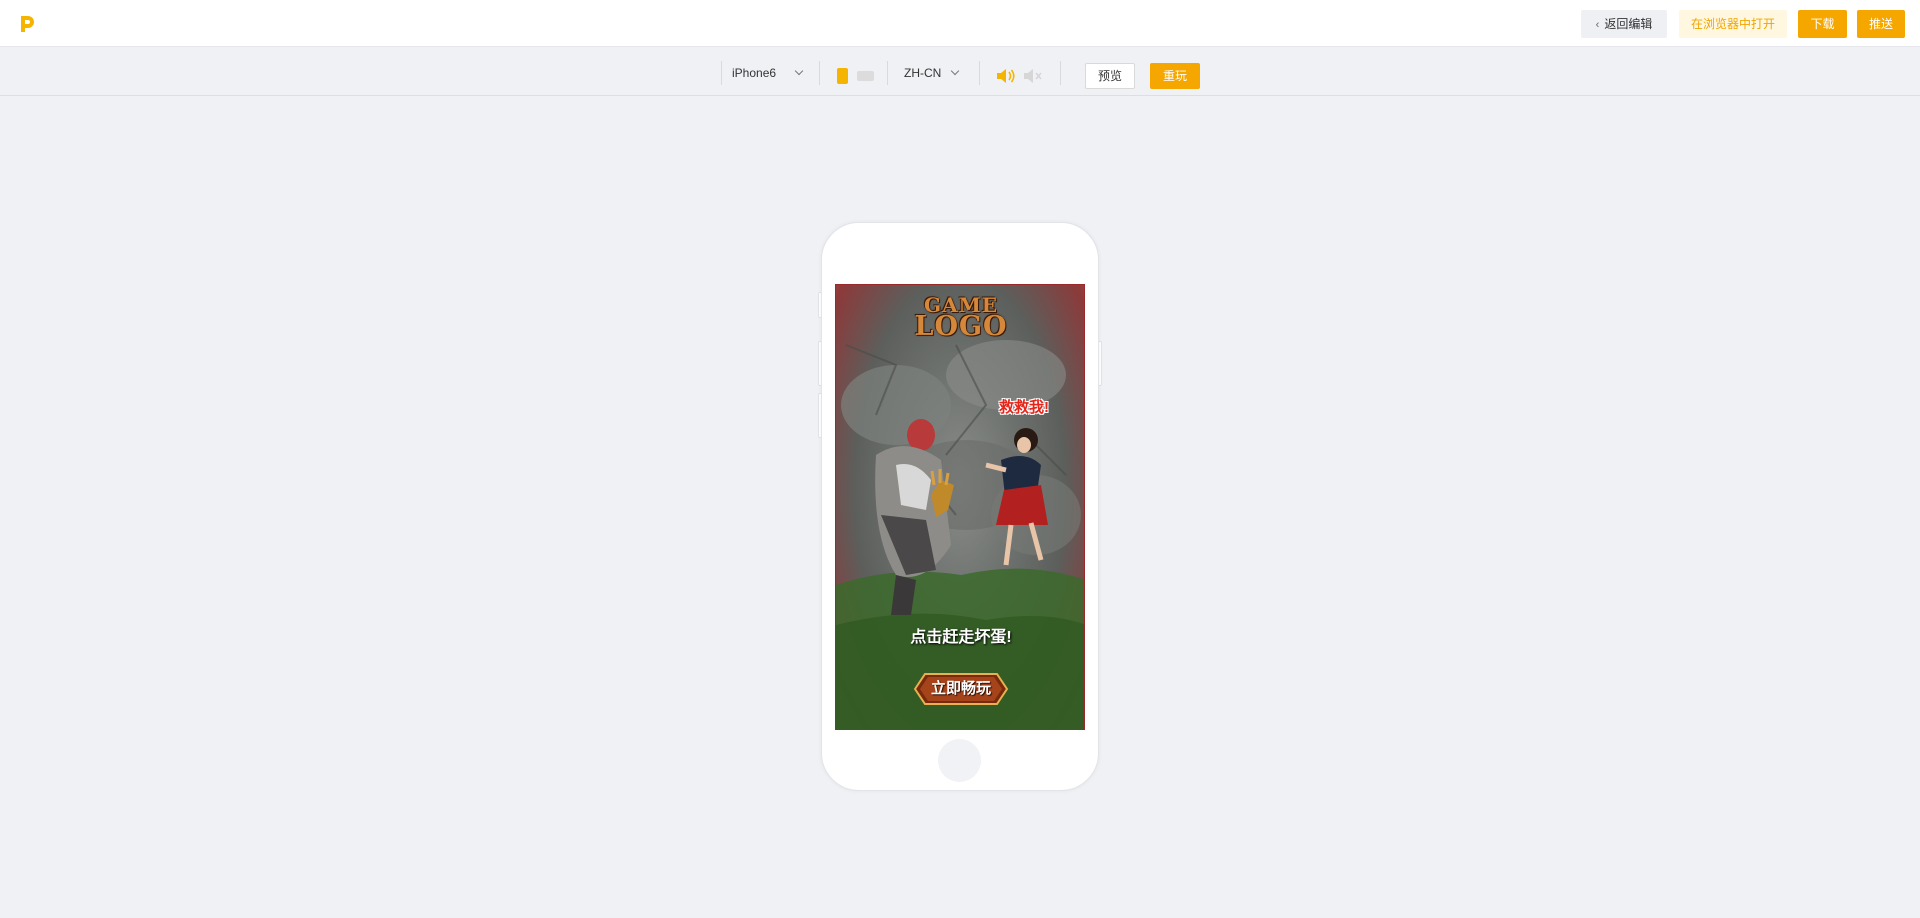  What do you see at coordinates (754, 73) in the screenshot?
I see `device-select-value: iPhone6` at bounding box center [754, 73].